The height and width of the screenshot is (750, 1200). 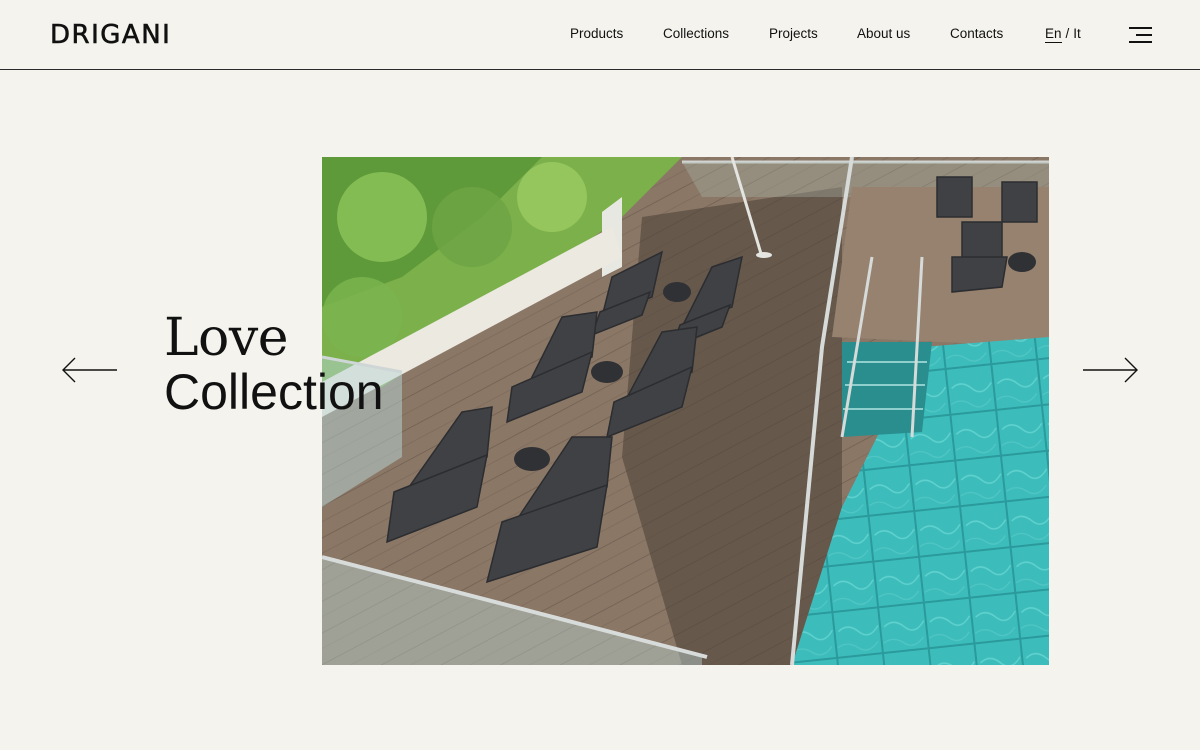 I want to click on language-en: En, so click(x=1053, y=34).